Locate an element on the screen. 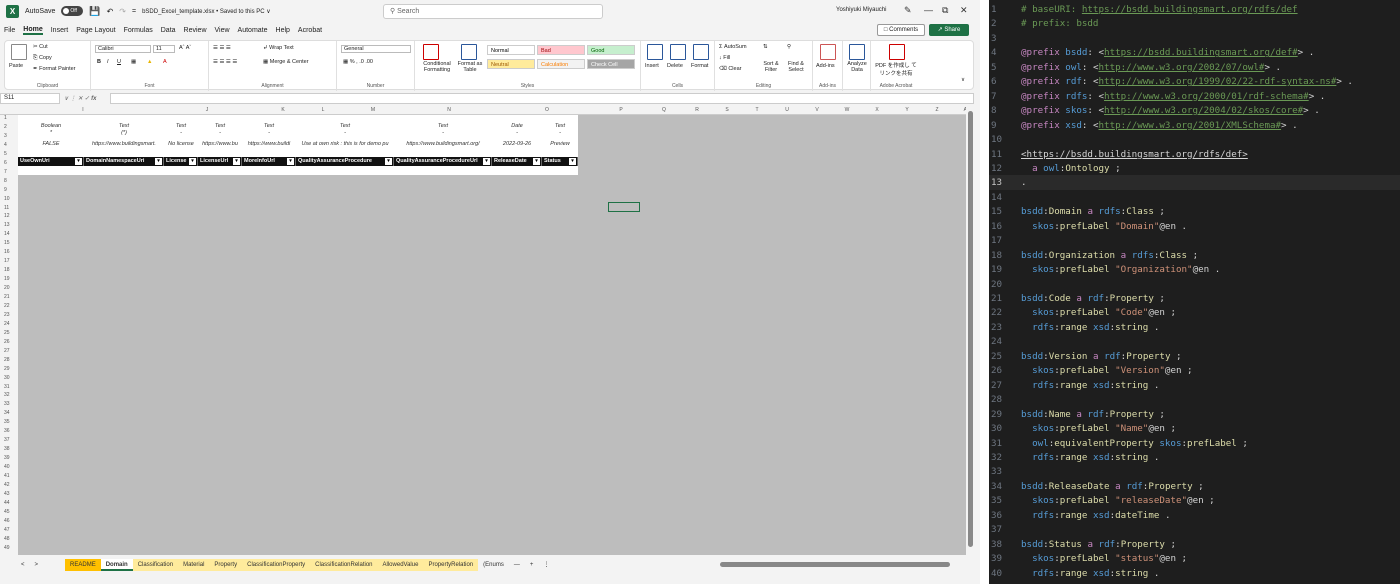 The width and height of the screenshot is (1400, 584). row-header-20: 20 is located at coordinates (8, 289).